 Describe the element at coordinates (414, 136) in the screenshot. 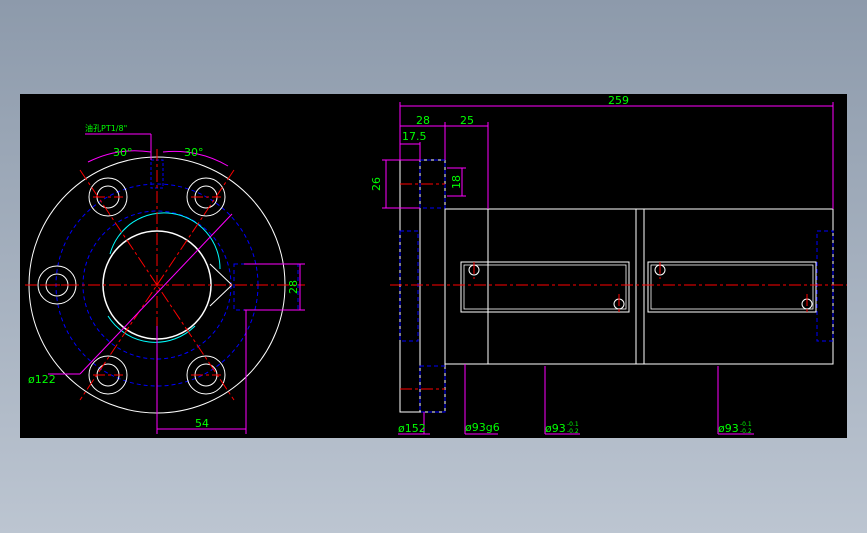

I see `dim-17-5-label: 17.5` at that location.